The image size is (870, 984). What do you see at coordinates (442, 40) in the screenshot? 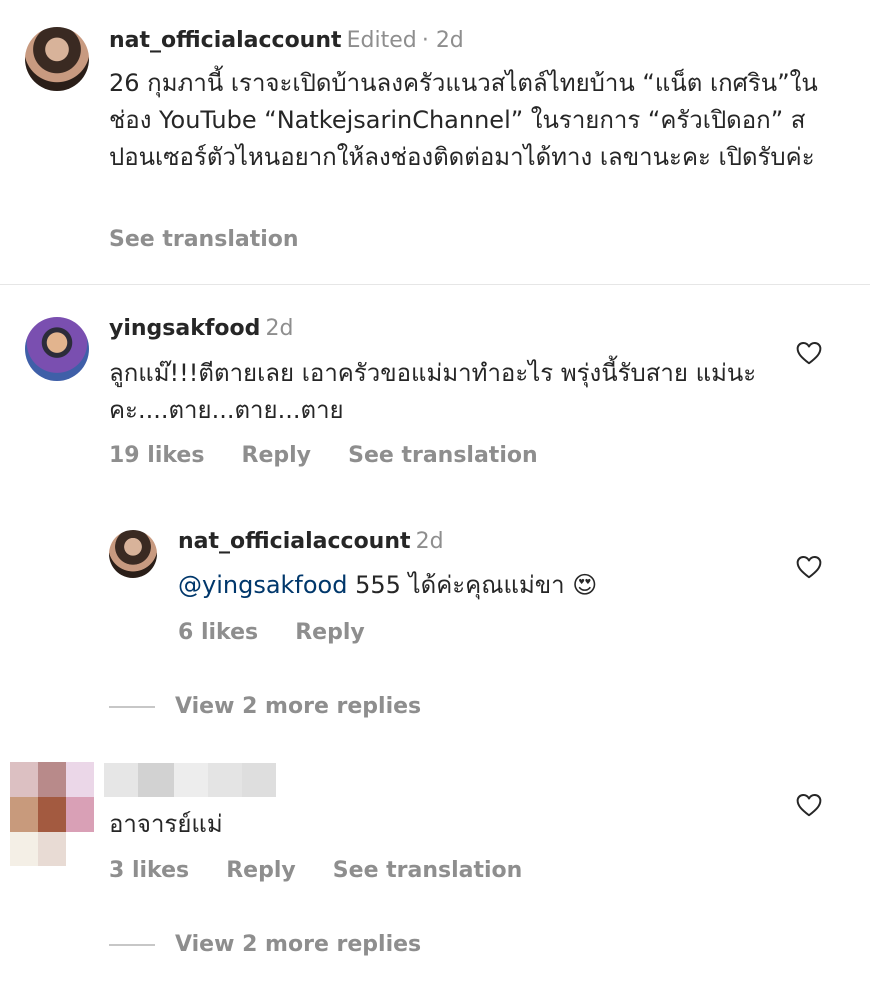
I see `timestamp: · 2d` at bounding box center [442, 40].